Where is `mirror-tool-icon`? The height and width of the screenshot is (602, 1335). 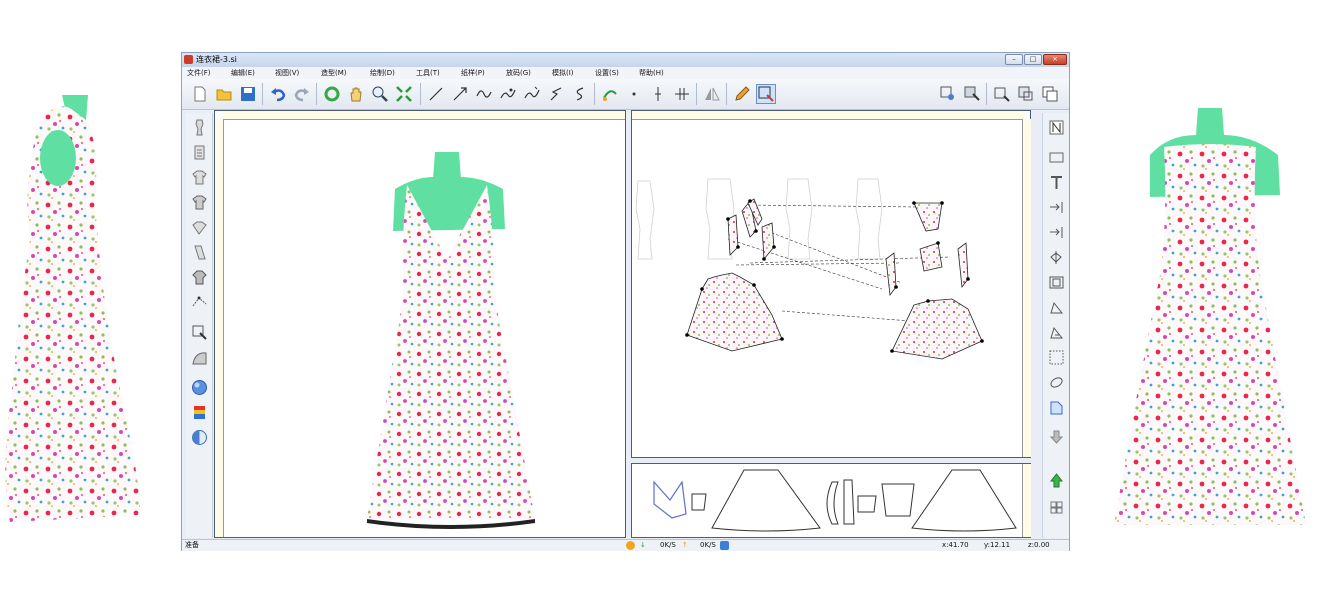 mirror-tool-icon is located at coordinates (712, 94).